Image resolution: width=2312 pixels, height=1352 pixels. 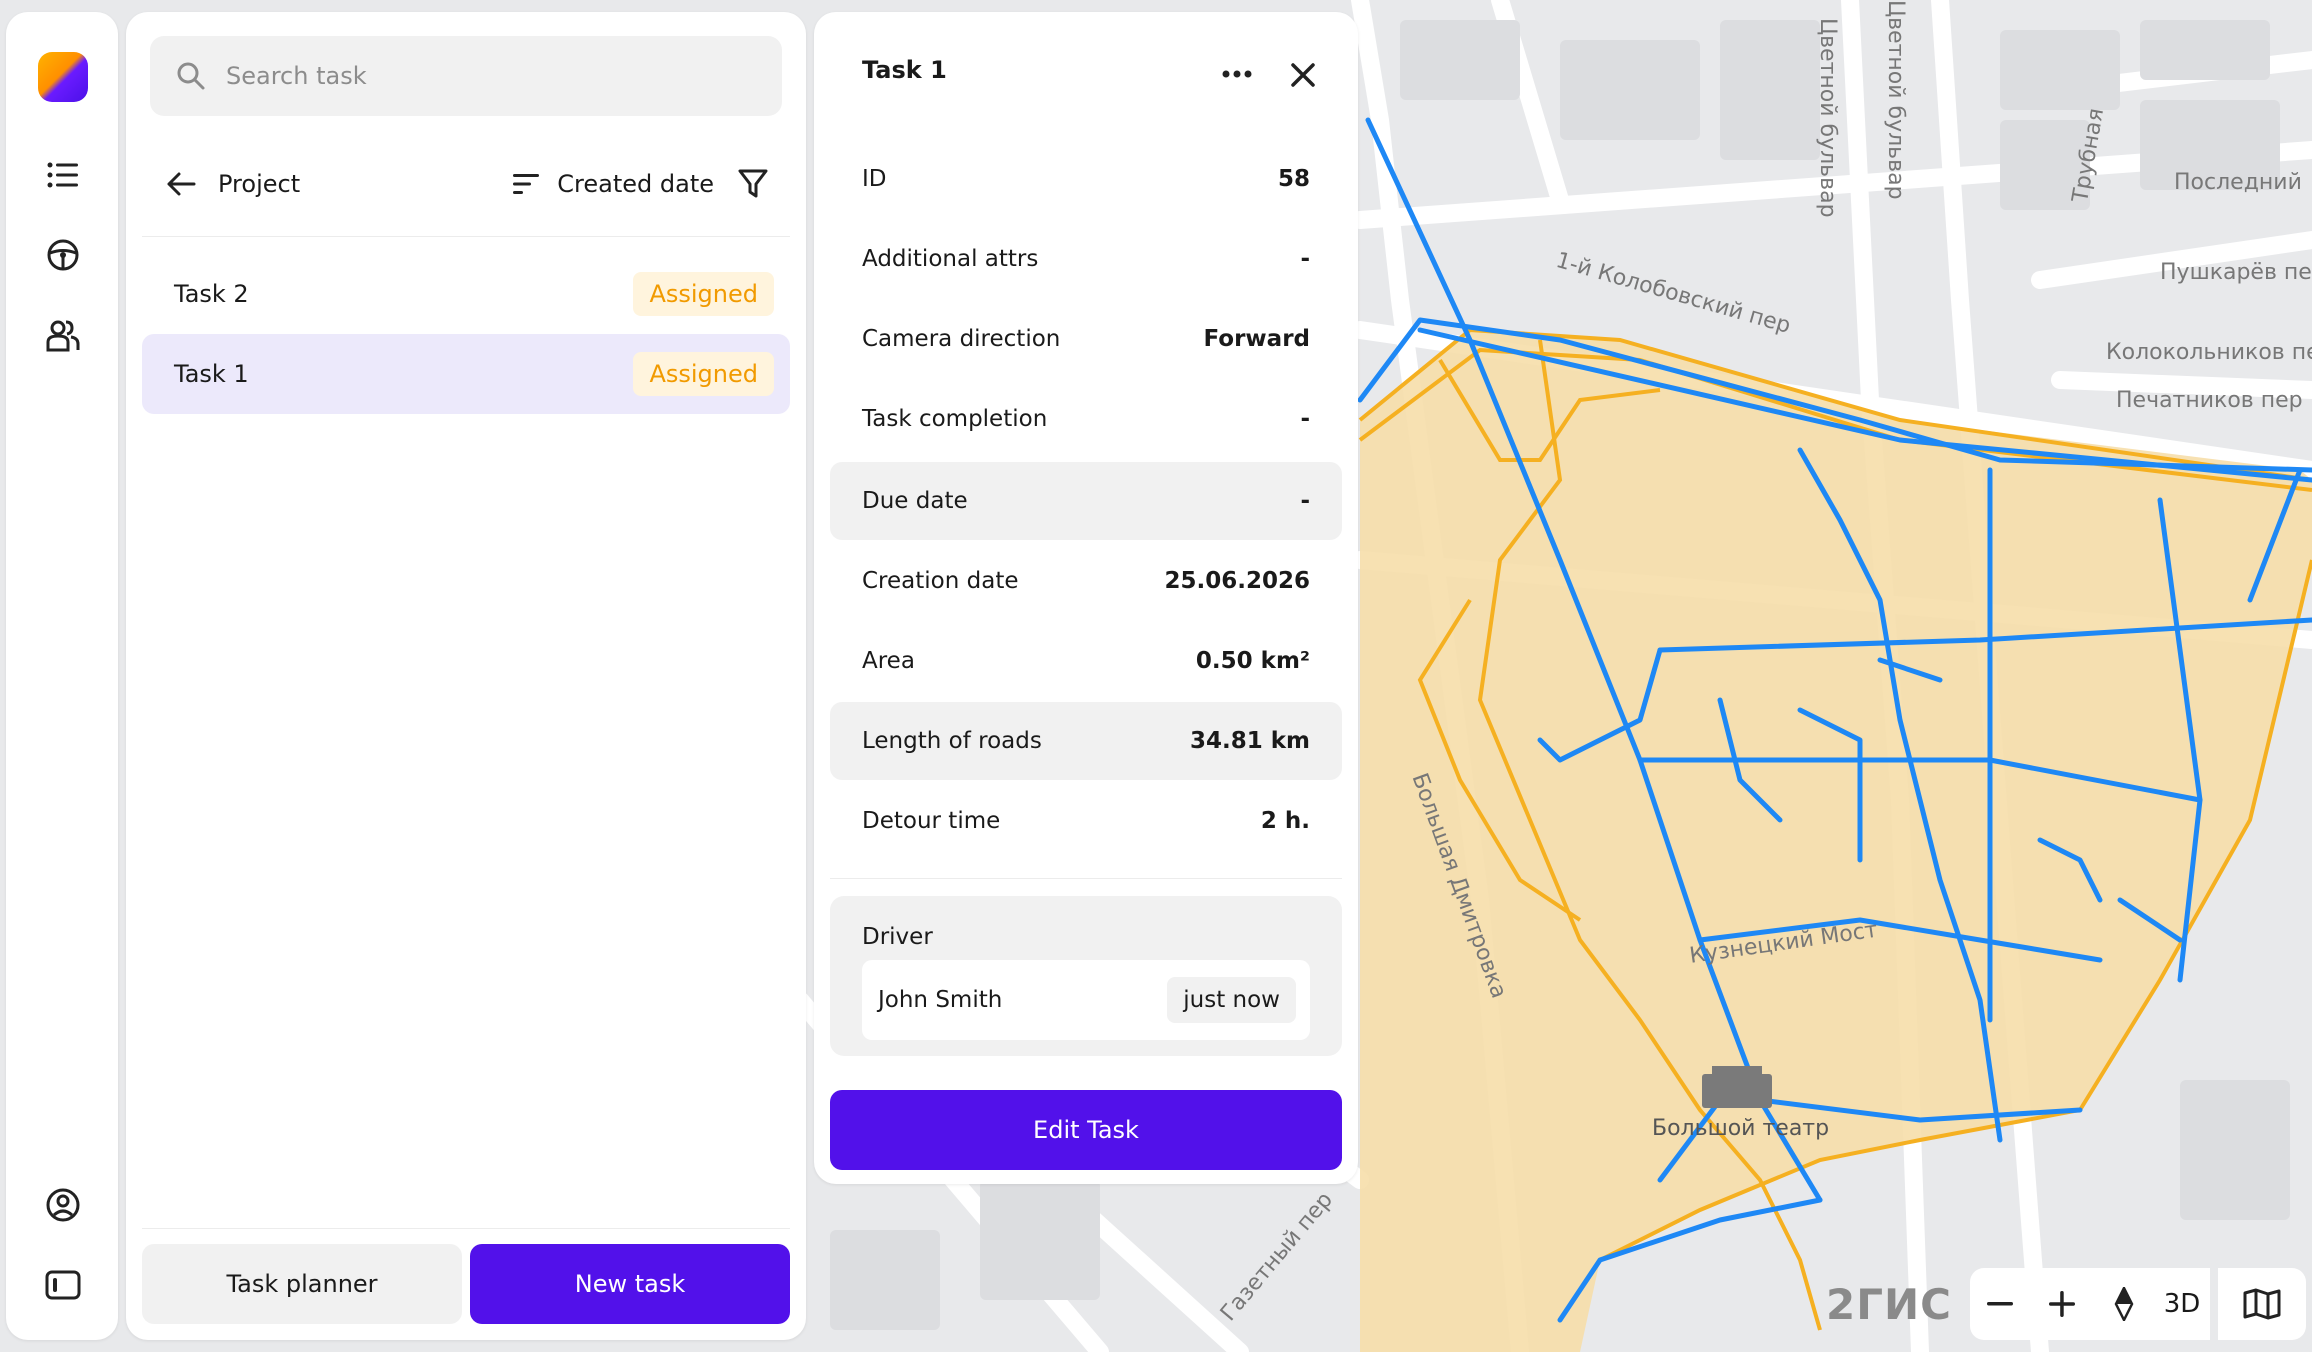 What do you see at coordinates (904, 70) in the screenshot?
I see `detail-title: Task 1` at bounding box center [904, 70].